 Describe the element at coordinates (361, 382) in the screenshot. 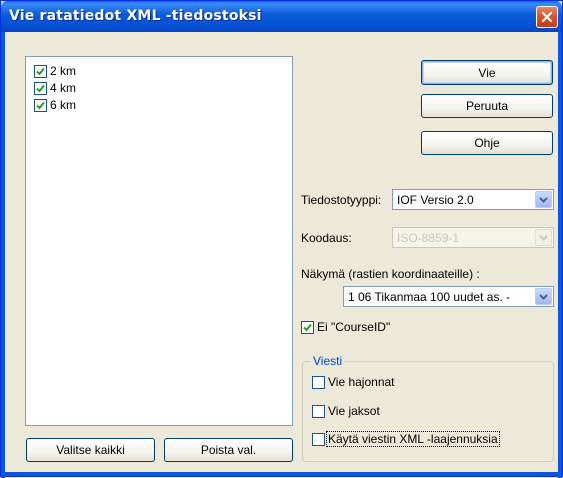

I see `export-variations-label: Vie hajonnat` at that location.